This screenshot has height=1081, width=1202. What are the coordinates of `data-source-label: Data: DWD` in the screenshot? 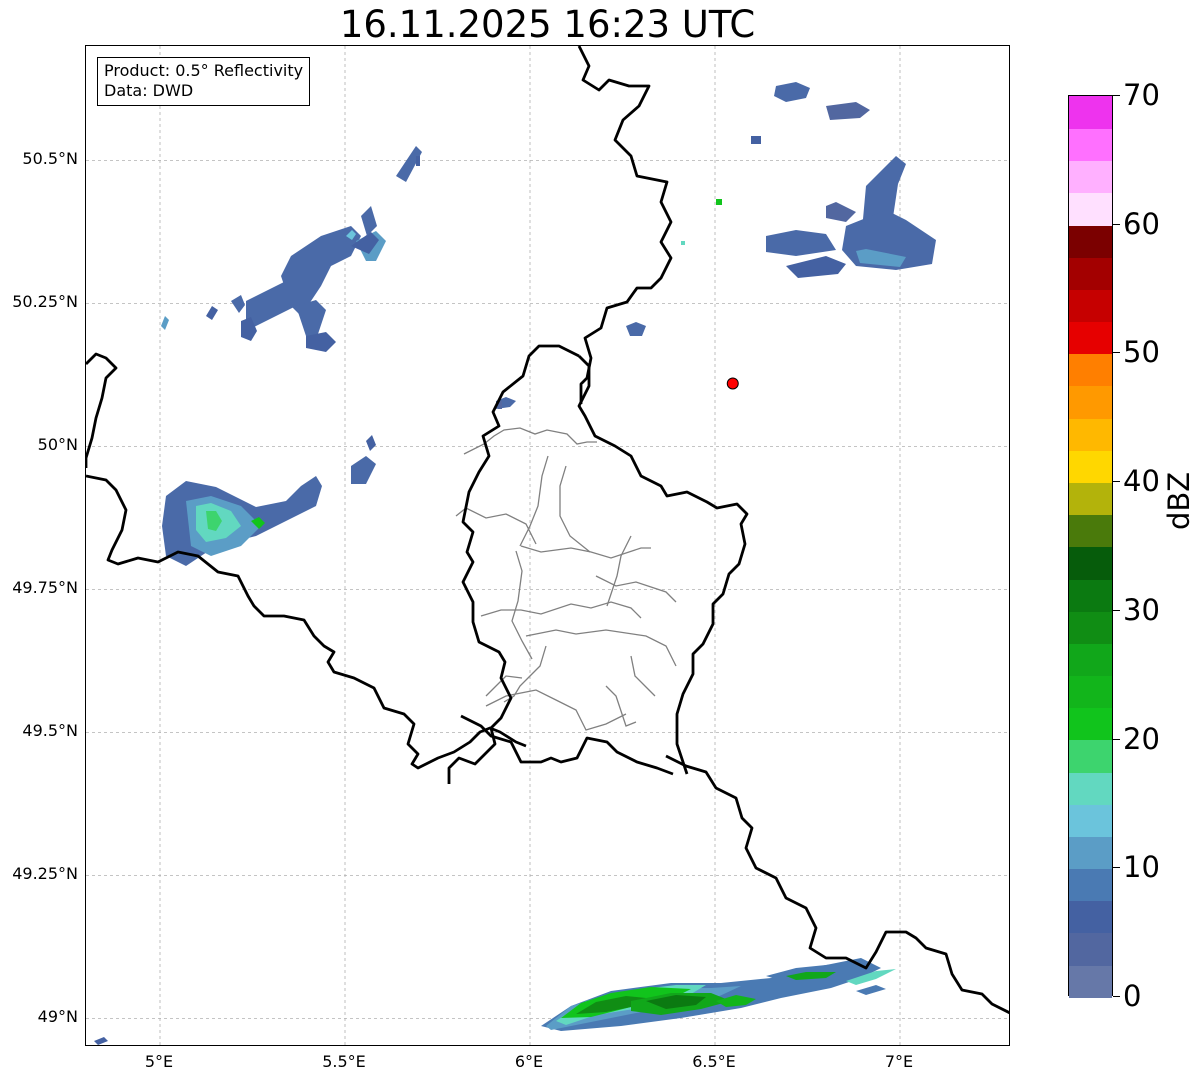 It's located at (149, 90).